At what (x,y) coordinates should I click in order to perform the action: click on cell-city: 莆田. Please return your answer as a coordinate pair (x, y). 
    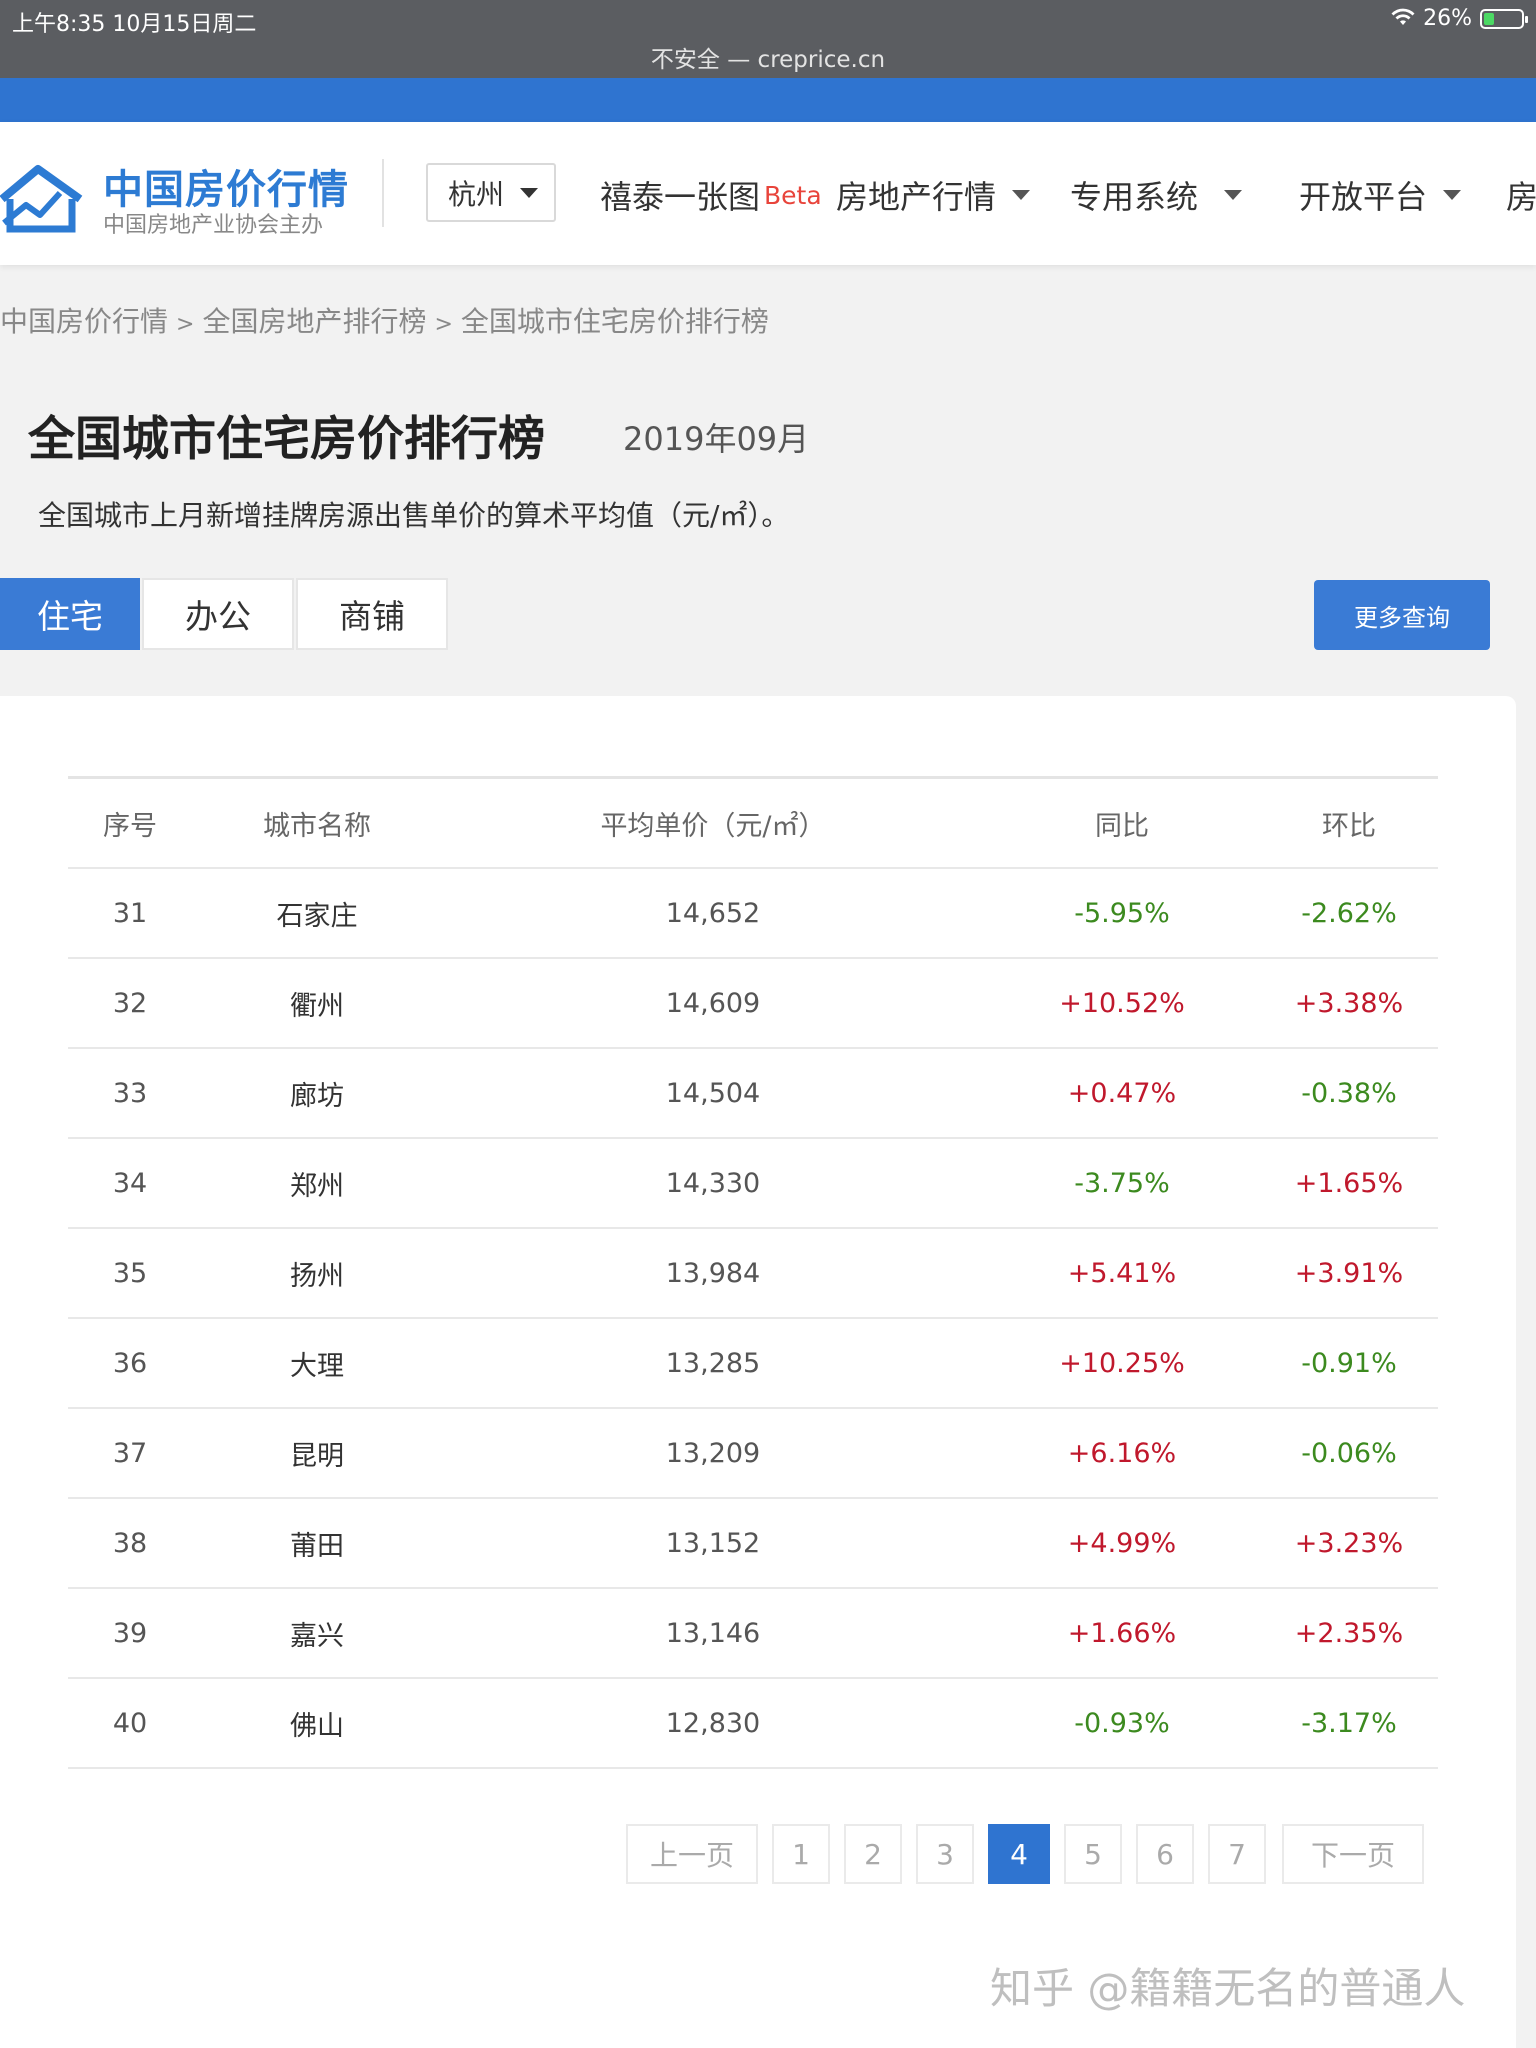
    Looking at the image, I should click on (317, 1546).